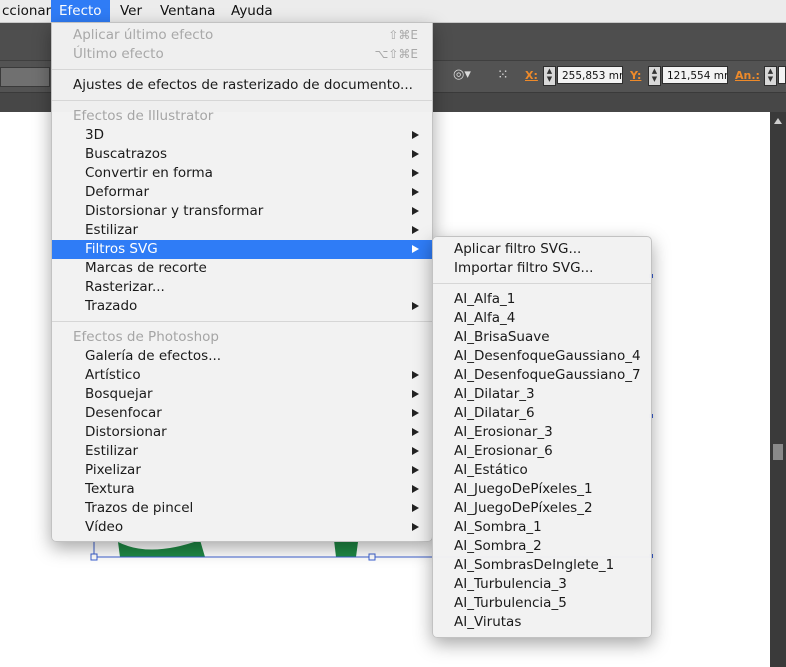  I want to click on menubar-ventana: Ventana, so click(187, 11).